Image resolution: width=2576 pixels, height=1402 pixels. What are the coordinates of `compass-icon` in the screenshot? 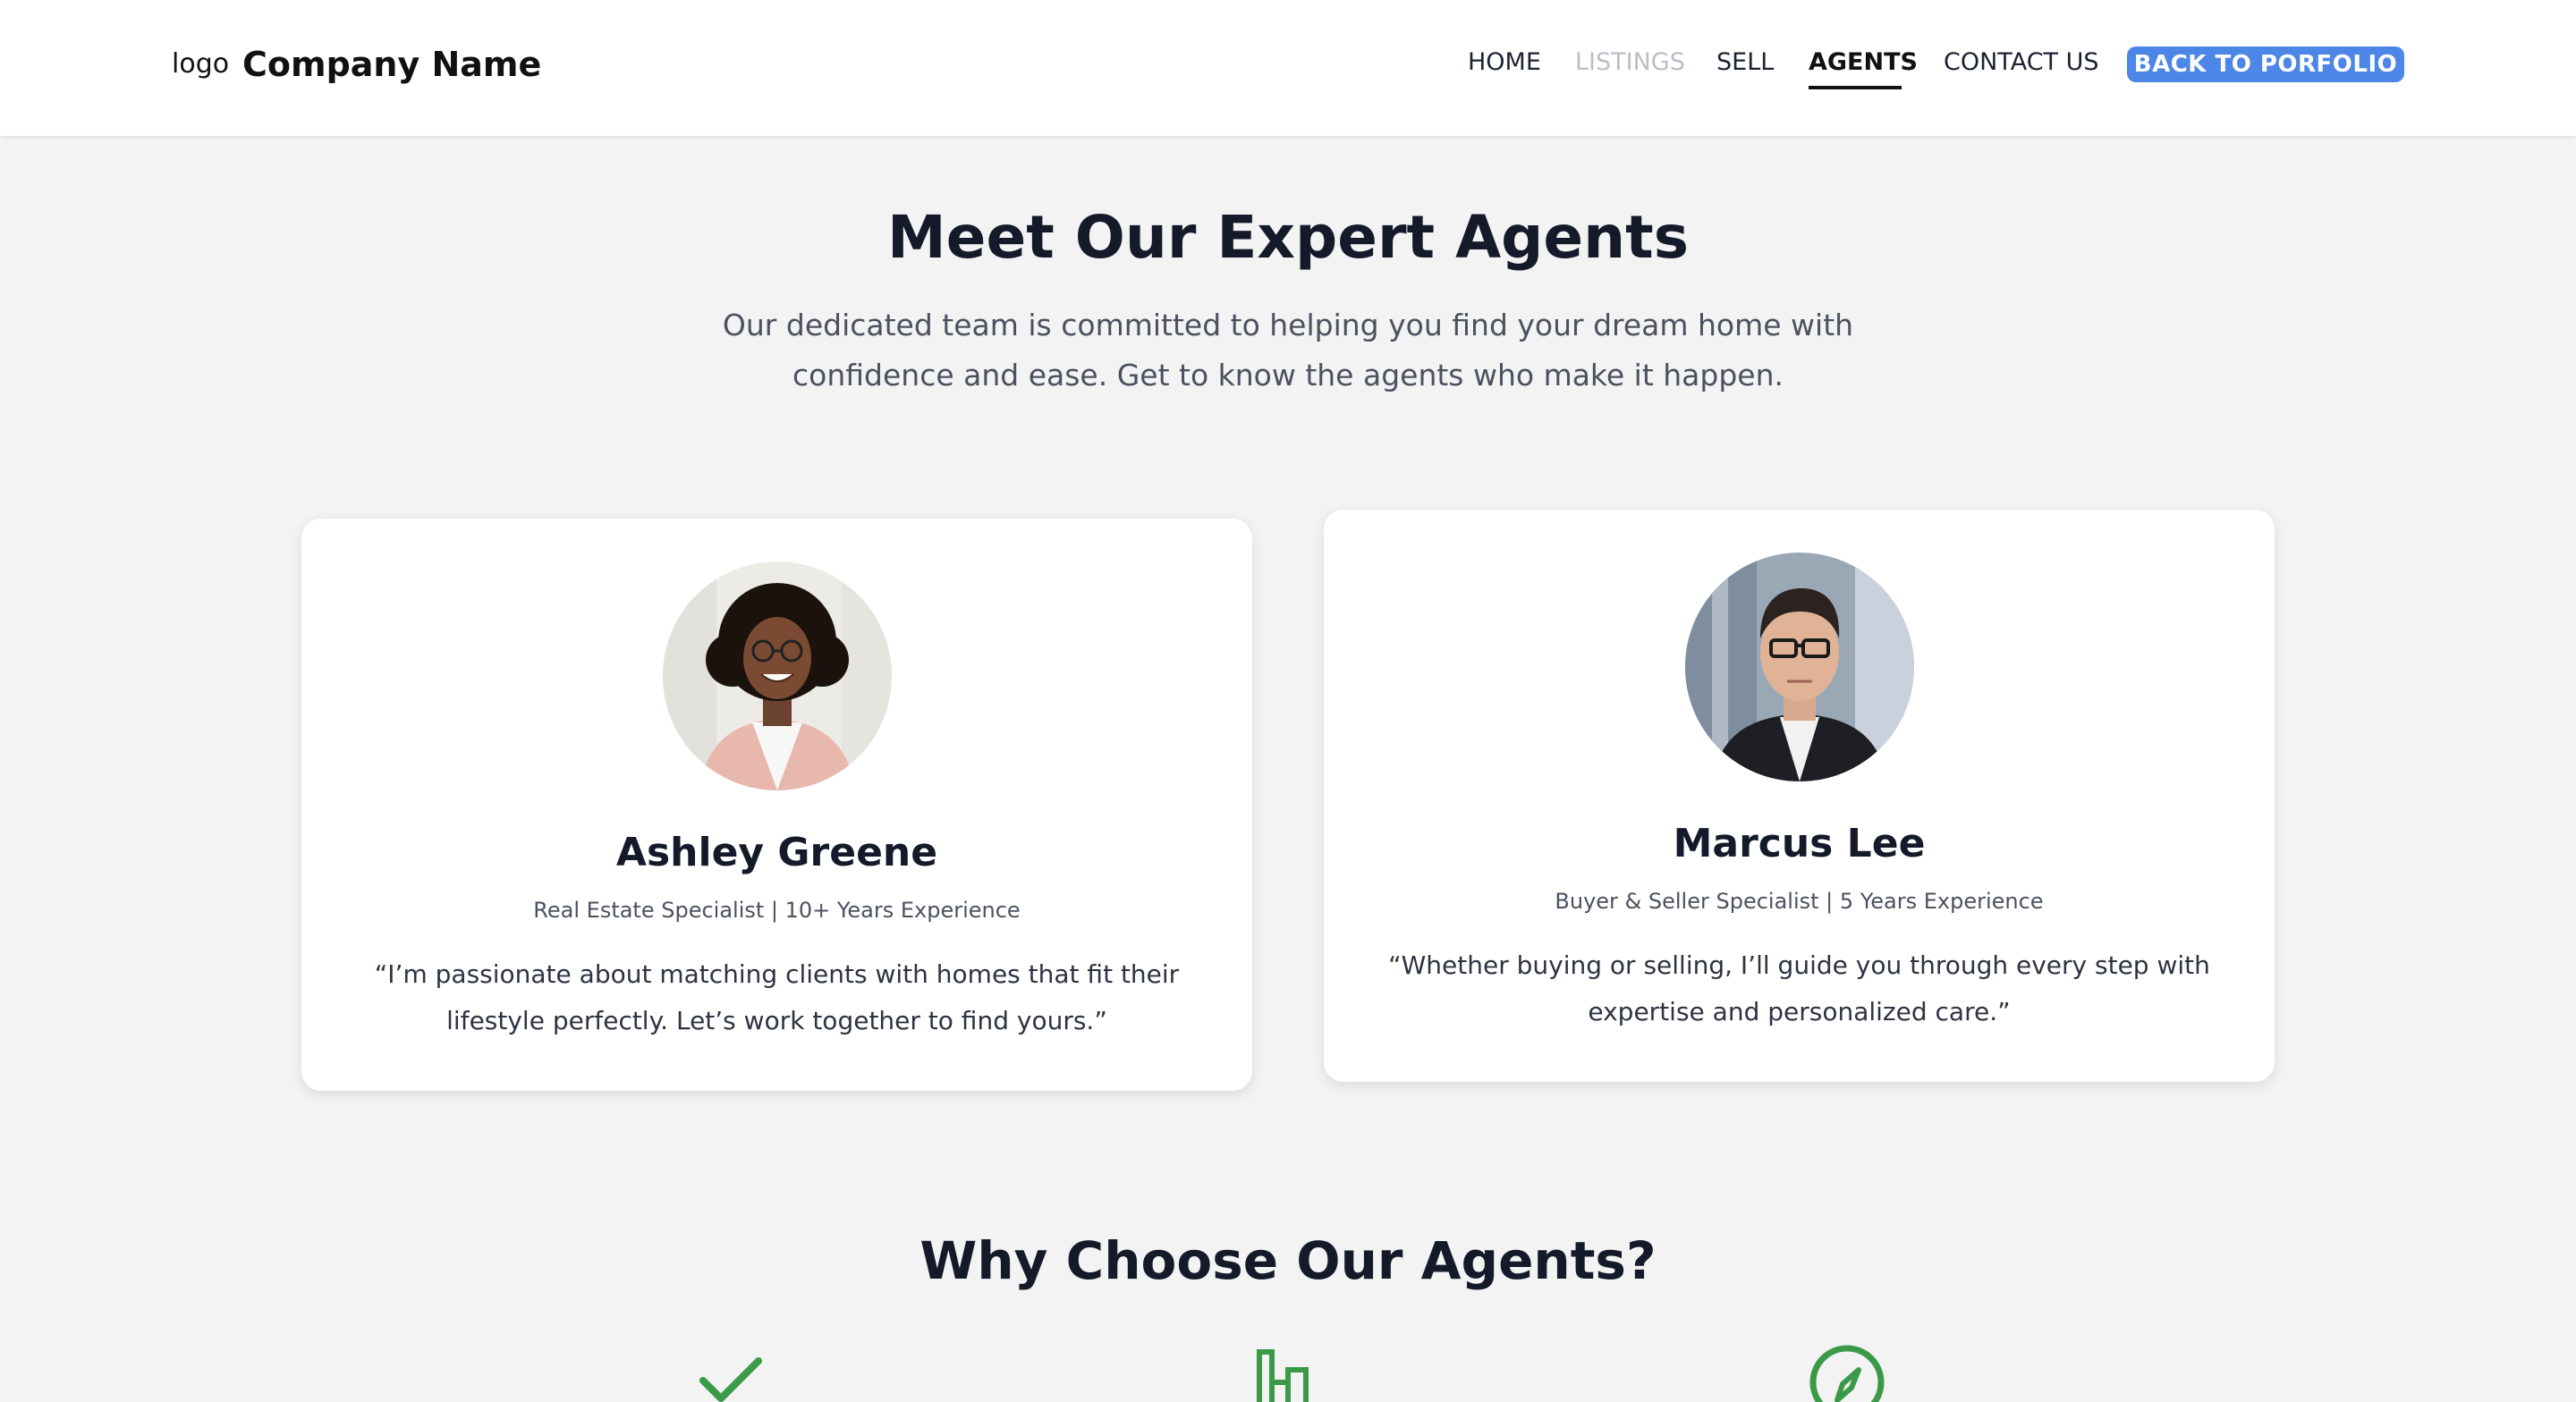 It's located at (1847, 1371).